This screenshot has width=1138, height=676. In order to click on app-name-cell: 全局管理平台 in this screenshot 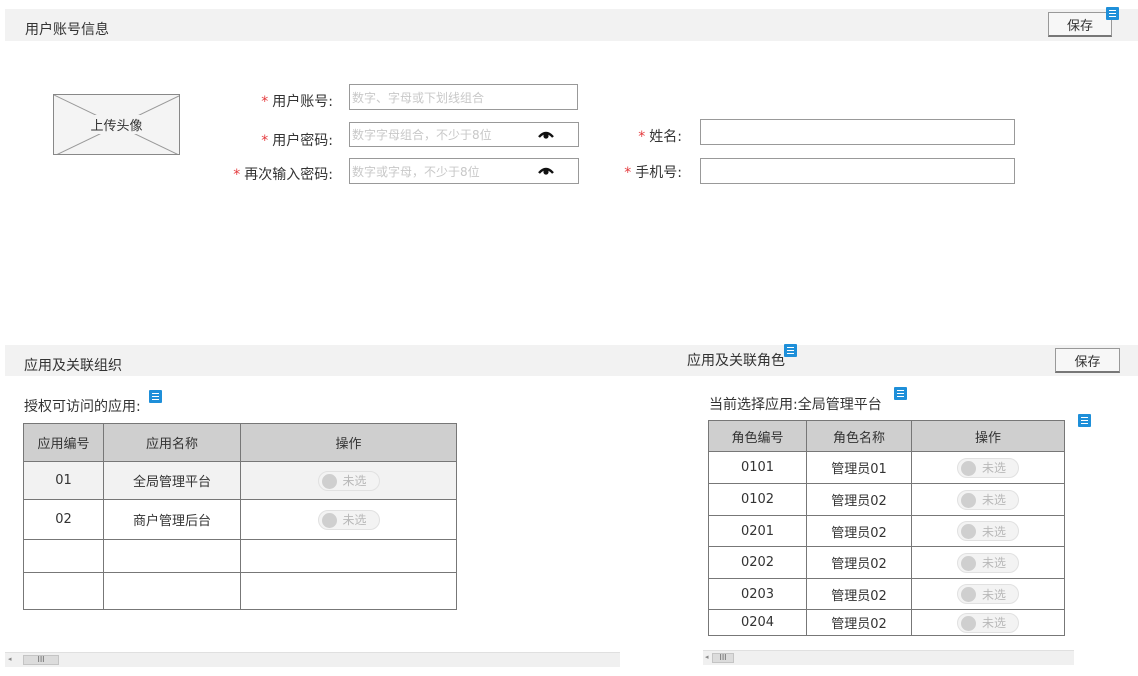, I will do `click(172, 480)`.